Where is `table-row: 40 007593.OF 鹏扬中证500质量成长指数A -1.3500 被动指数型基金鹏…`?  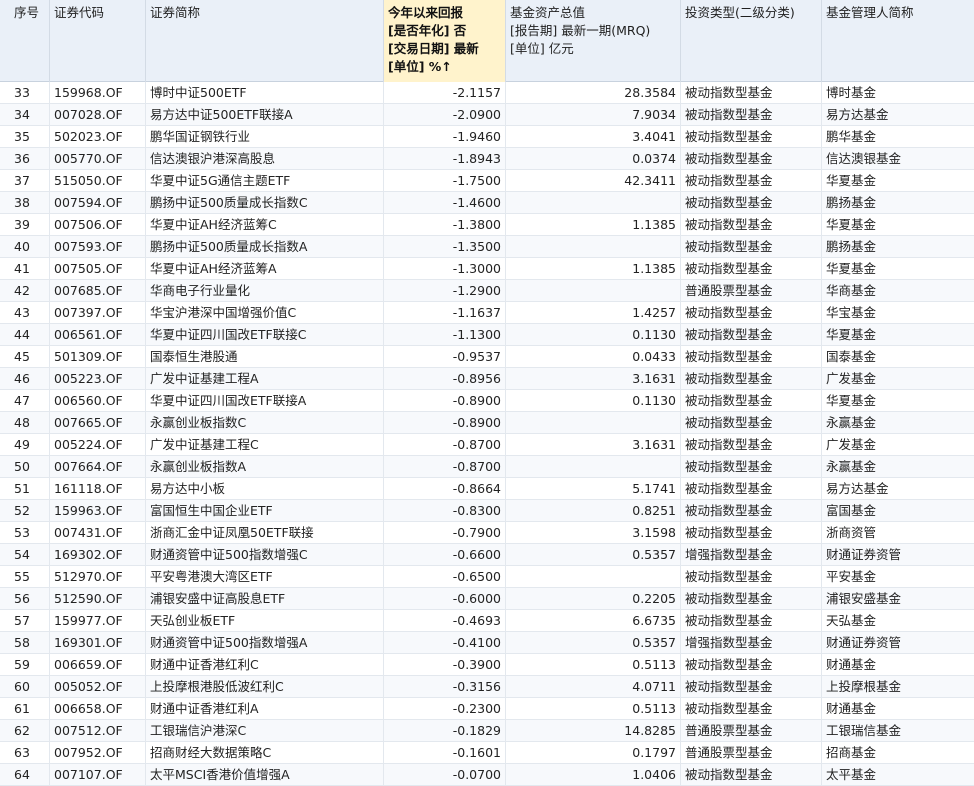 table-row: 40 007593.OF 鹏扬中证500质量成长指数A -1.3500 被动指数型基金鹏… is located at coordinates (487, 247).